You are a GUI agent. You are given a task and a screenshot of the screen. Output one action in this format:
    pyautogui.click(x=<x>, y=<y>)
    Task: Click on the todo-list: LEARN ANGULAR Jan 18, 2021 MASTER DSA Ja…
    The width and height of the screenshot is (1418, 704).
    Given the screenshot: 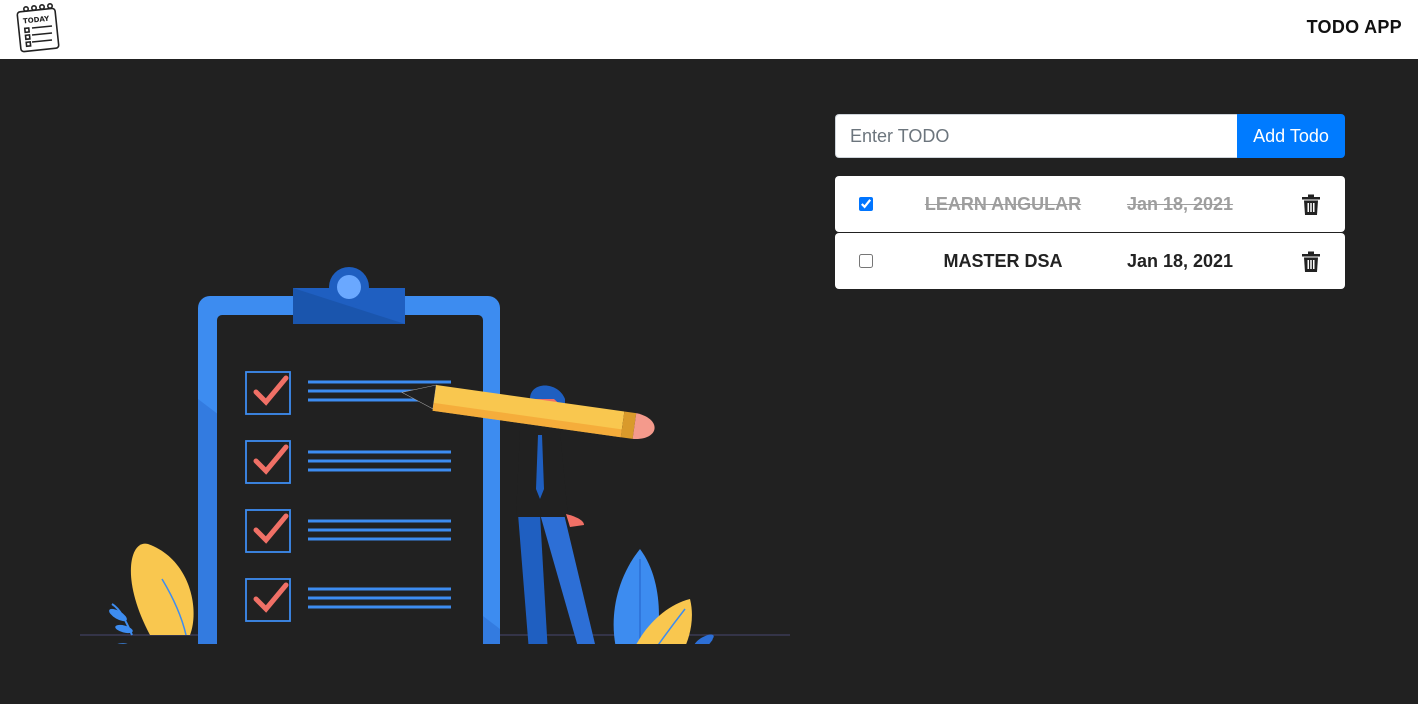 What is the action you would take?
    pyautogui.click(x=1090, y=233)
    